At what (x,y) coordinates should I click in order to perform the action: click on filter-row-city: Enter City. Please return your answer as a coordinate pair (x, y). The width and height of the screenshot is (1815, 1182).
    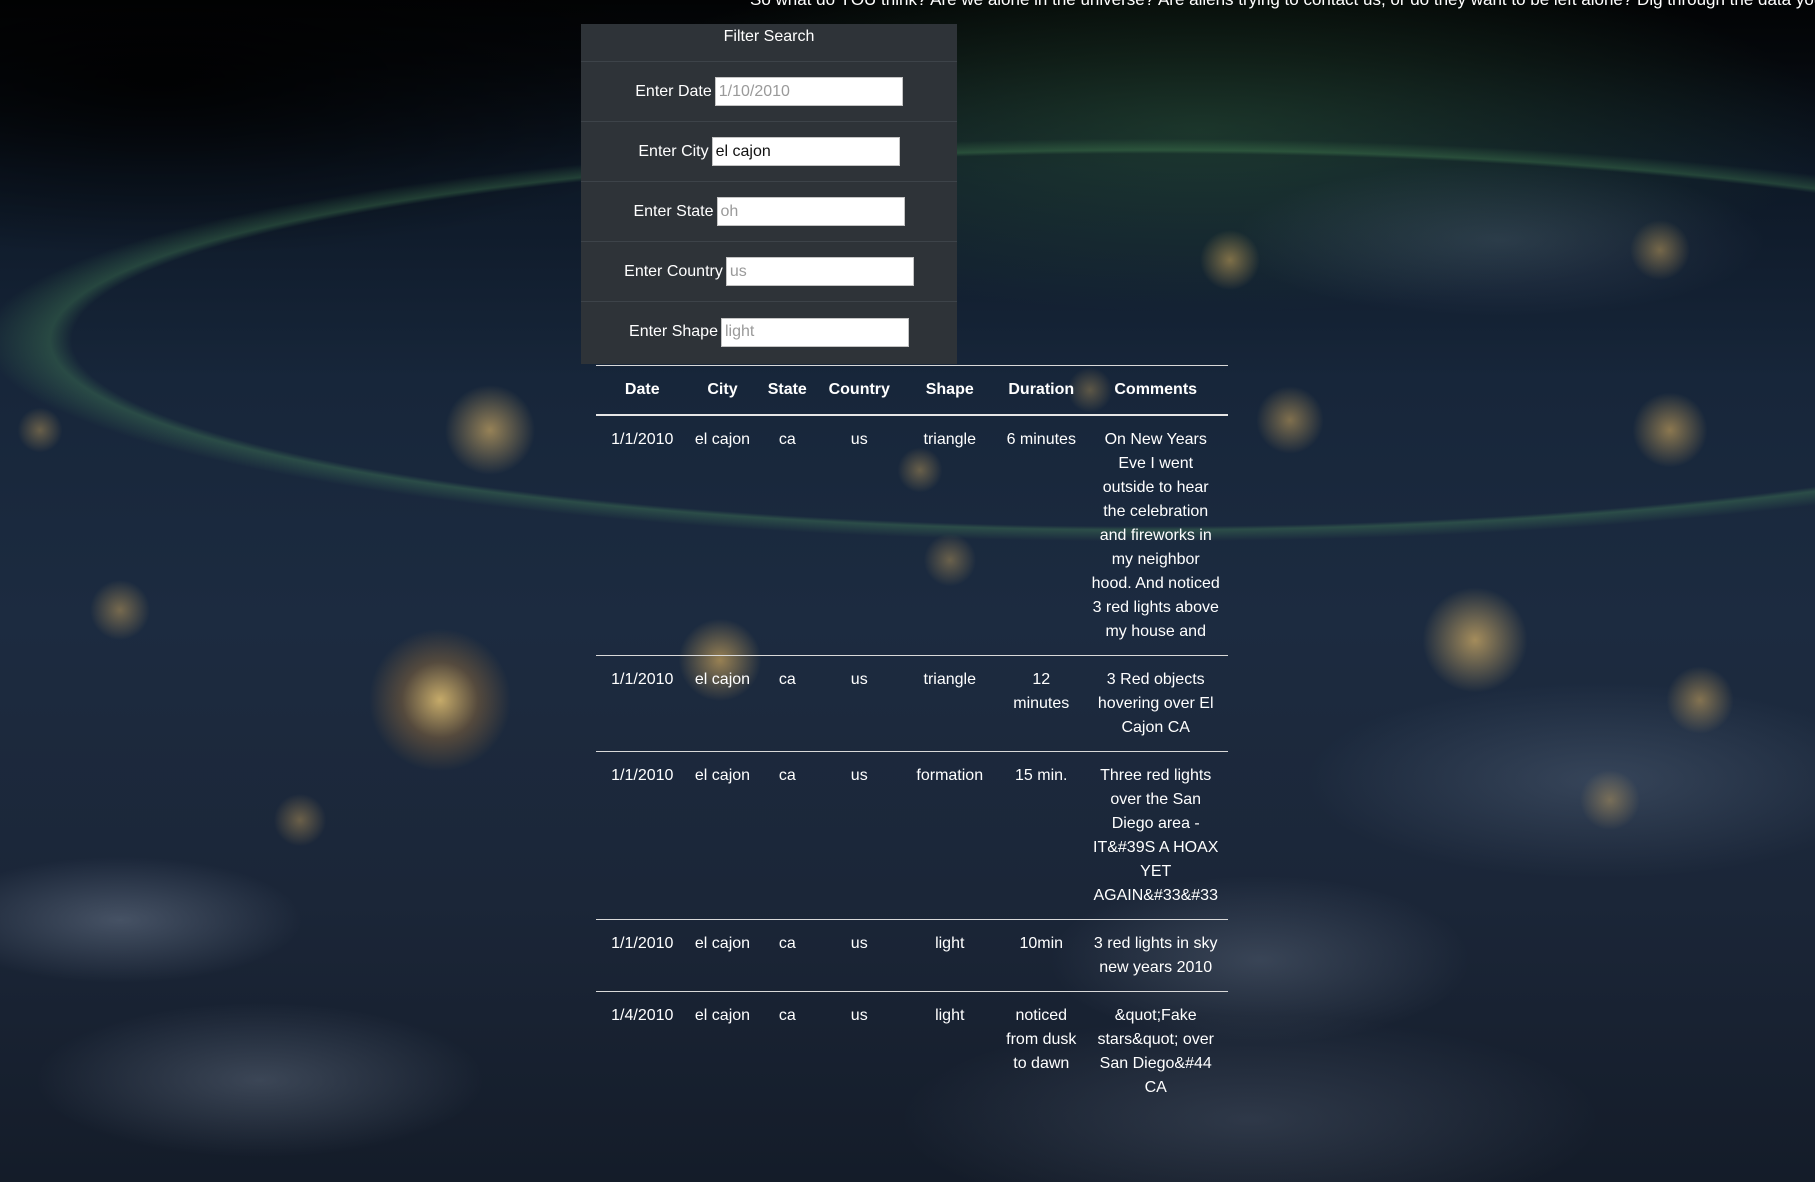
    Looking at the image, I should click on (769, 152).